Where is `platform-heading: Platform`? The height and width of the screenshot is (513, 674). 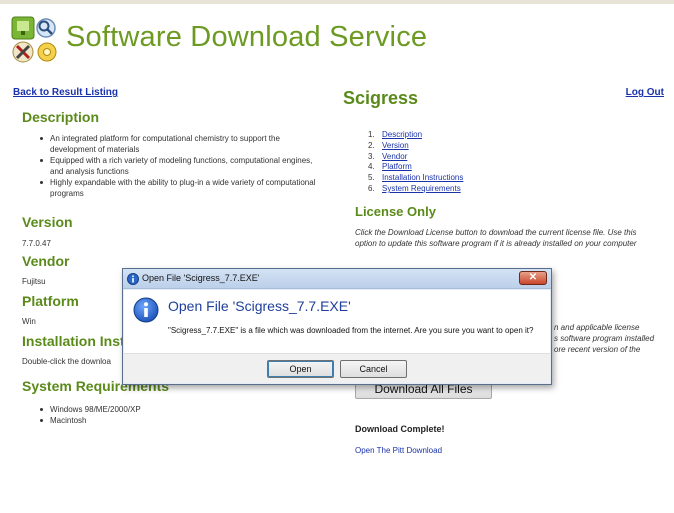 platform-heading: Platform is located at coordinates (50, 301).